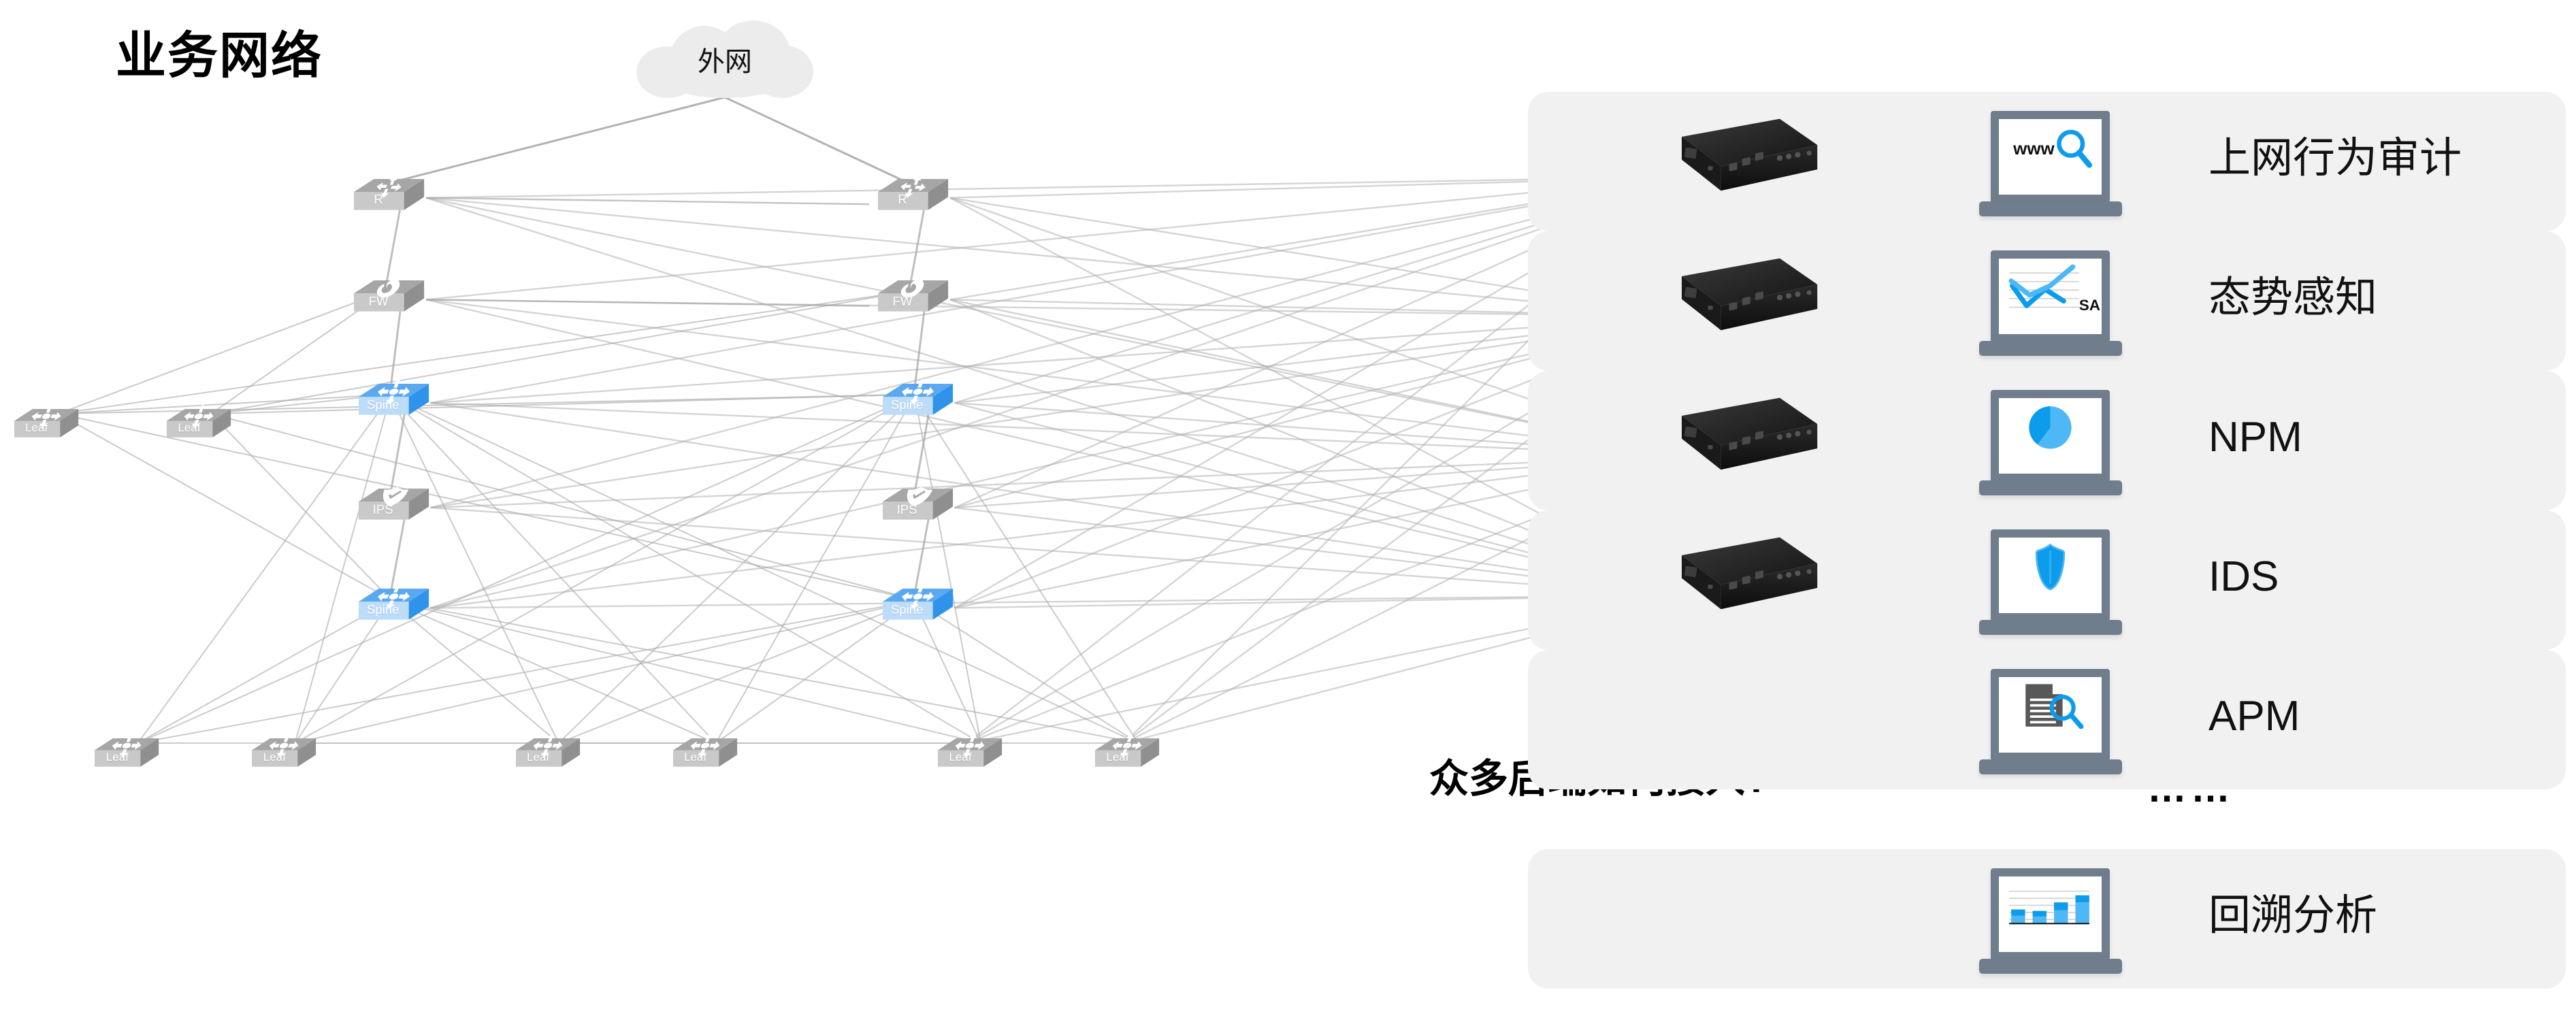 Image resolution: width=2576 pixels, height=1035 pixels. What do you see at coordinates (2255, 437) in the screenshot?
I see `backend-panel-label-row-npm: NPM` at bounding box center [2255, 437].